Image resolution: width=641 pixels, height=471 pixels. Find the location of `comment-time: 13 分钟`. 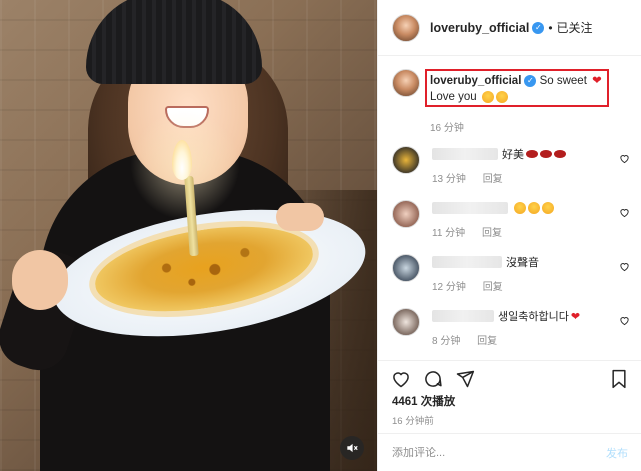

comment-time: 13 分钟 is located at coordinates (449, 179).